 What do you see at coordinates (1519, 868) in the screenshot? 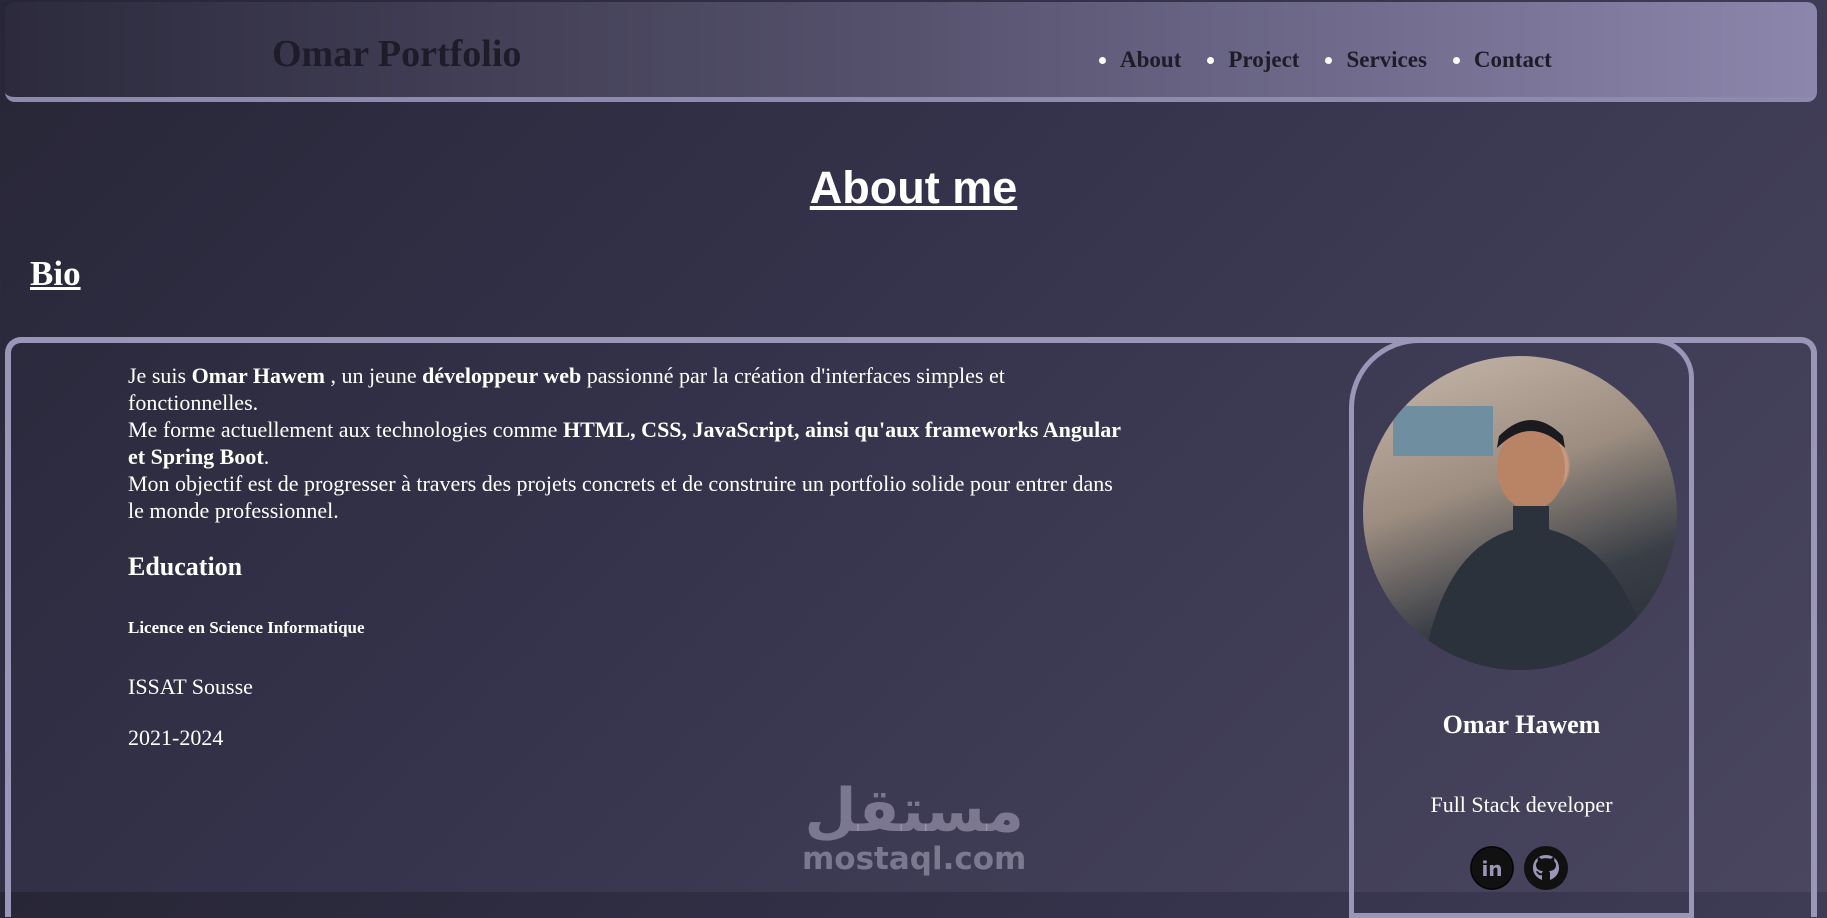
I see `social-links: in` at bounding box center [1519, 868].